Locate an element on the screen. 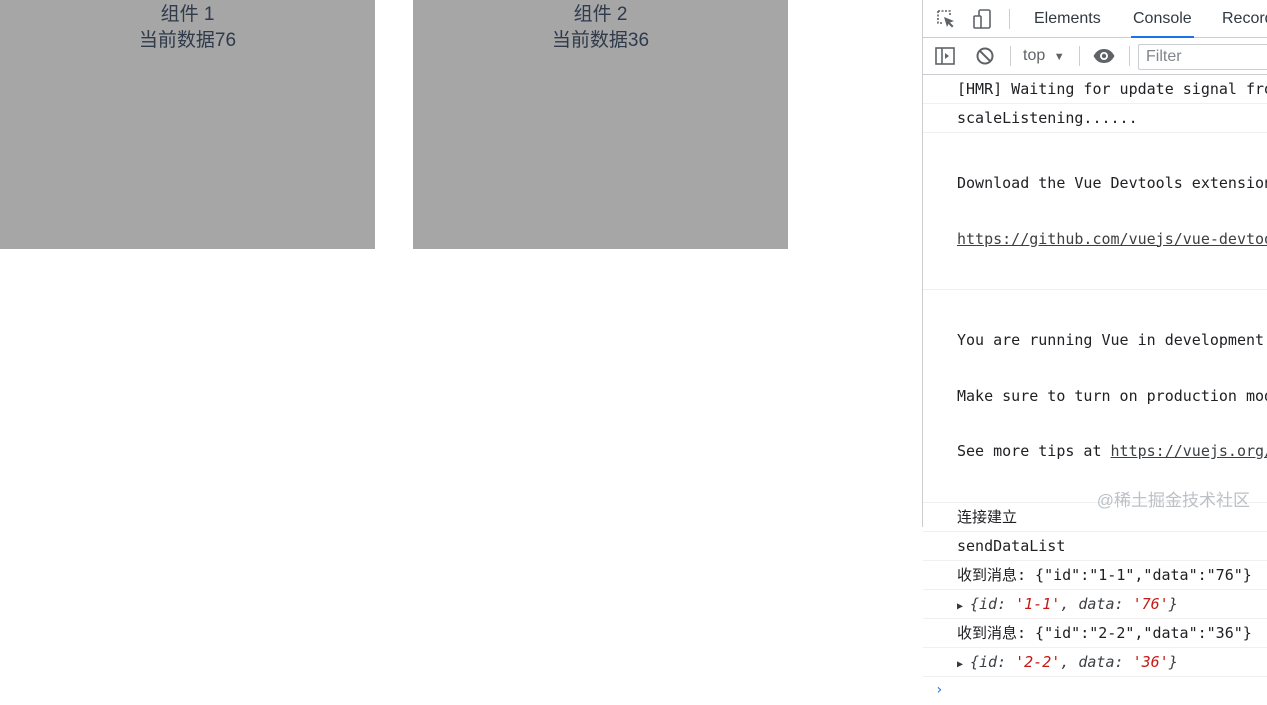 The height and width of the screenshot is (705, 1267). obj2-open: {id: is located at coordinates (993, 661).